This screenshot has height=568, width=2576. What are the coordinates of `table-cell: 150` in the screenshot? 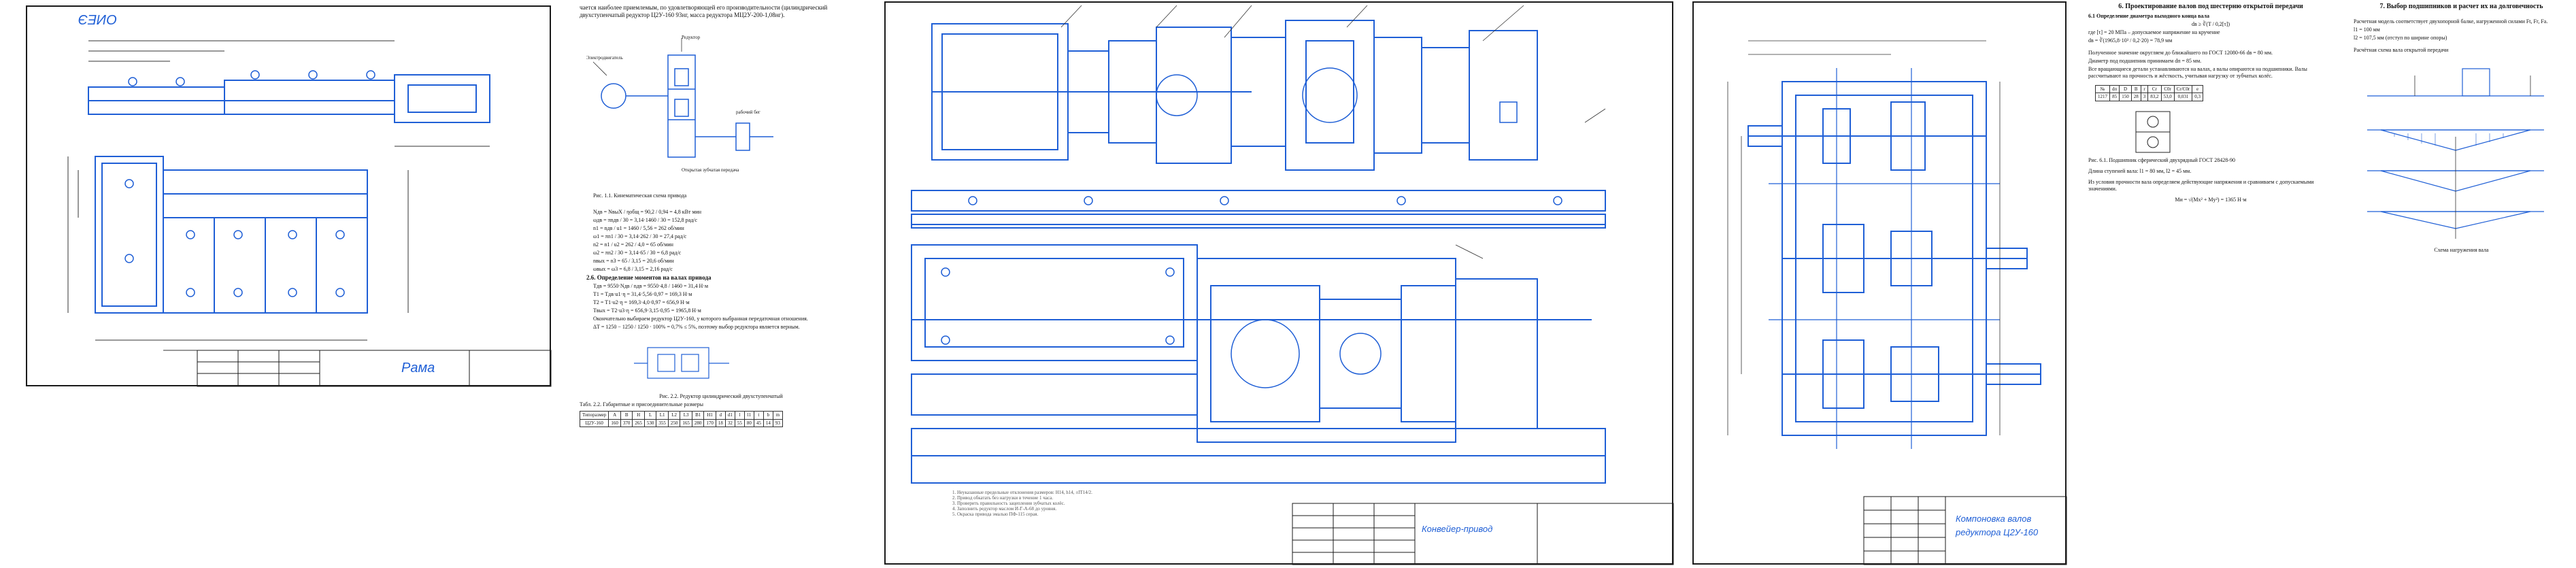 It's located at (2125, 97).